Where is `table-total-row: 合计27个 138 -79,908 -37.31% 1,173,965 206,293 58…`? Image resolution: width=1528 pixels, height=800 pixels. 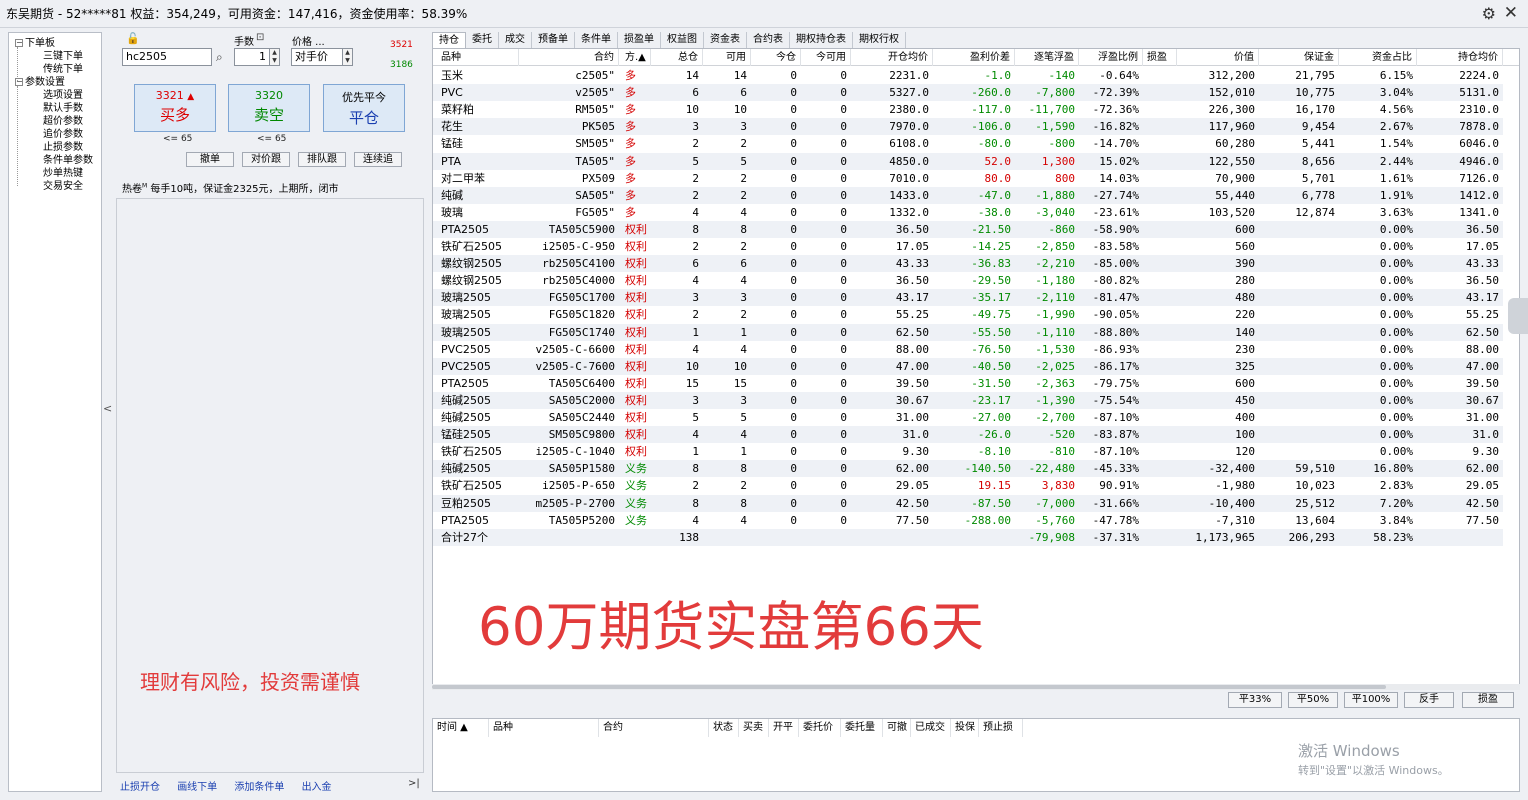
table-total-row: 合计27个 138 -79,908 -37.31% 1,173,965 206,293 58… is located at coordinates (968, 537).